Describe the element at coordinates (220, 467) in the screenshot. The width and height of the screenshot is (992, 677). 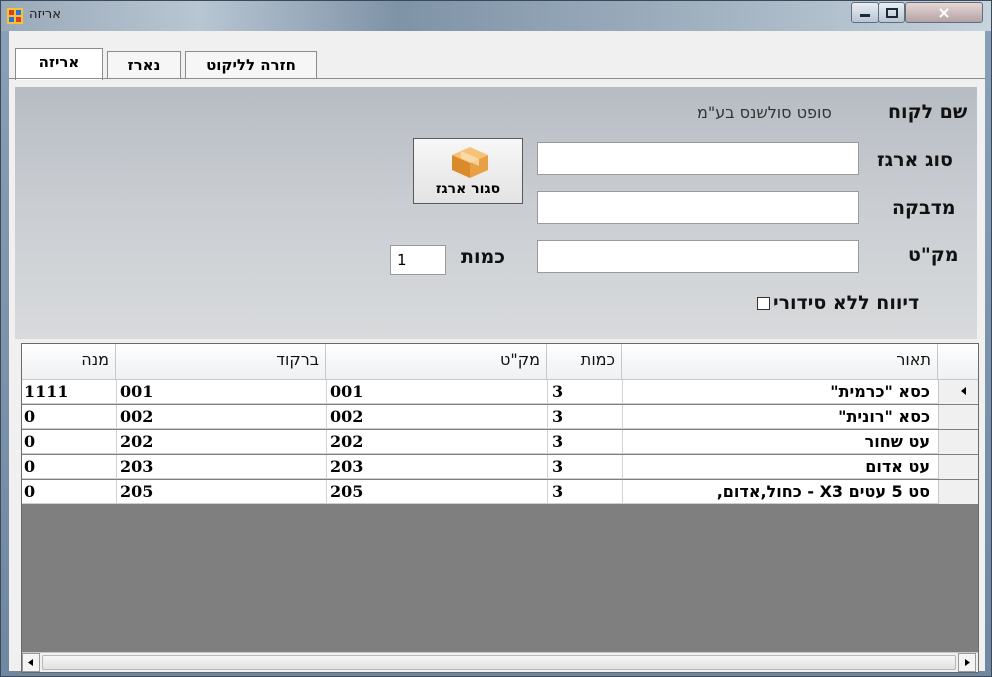
I see `cell-barcode: 203` at that location.